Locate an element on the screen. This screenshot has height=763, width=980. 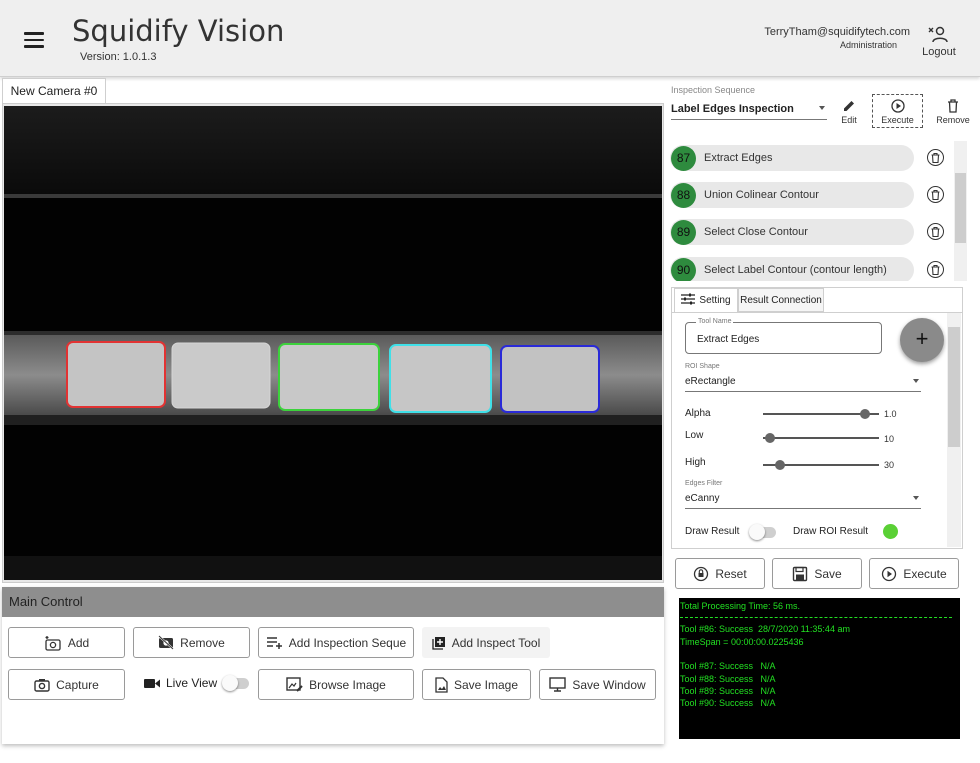
save-button: Save is located at coordinates (817, 573).